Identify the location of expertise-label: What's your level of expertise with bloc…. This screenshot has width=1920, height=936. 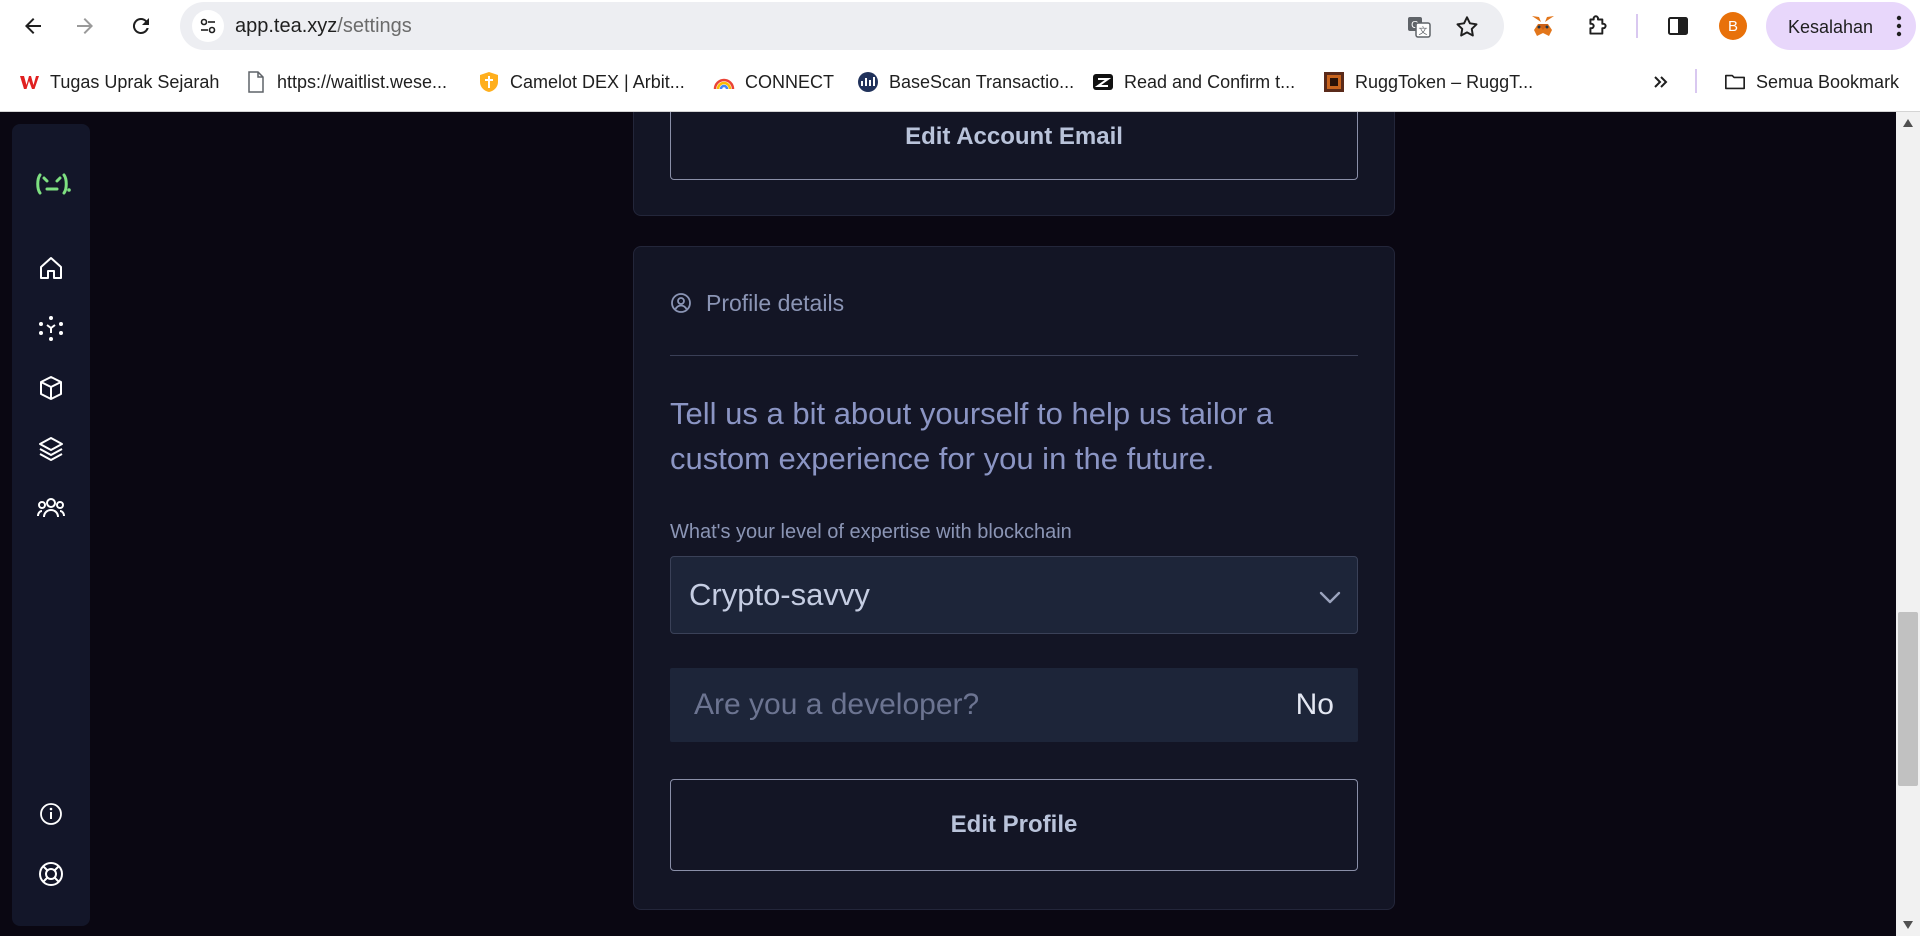
(871, 532).